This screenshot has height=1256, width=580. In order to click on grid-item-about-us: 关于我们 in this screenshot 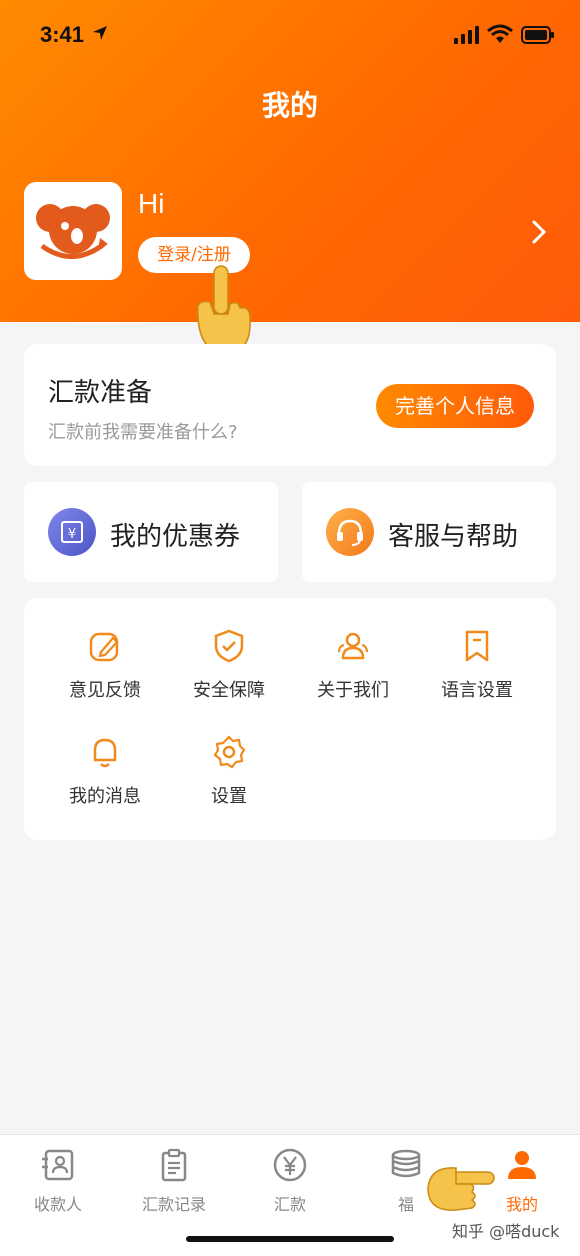, I will do `click(353, 673)`.